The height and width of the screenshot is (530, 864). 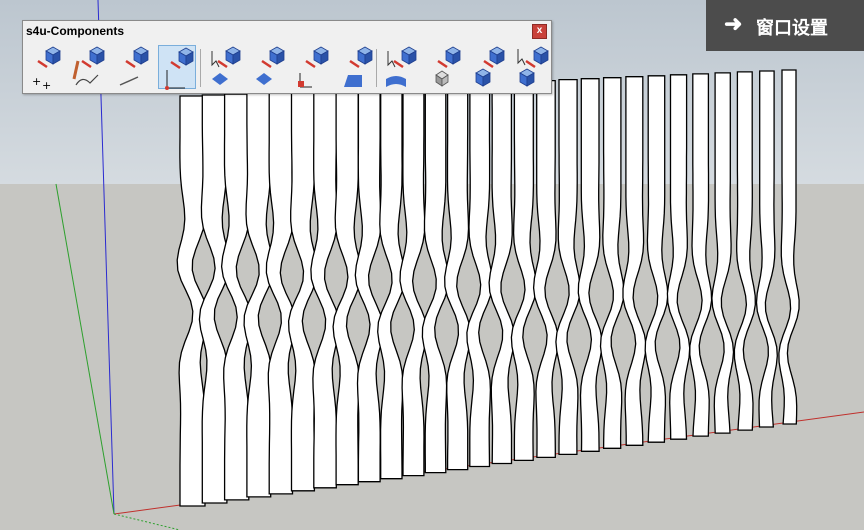 I want to click on toolbar-title: s4u-Components, so click(x=75, y=31).